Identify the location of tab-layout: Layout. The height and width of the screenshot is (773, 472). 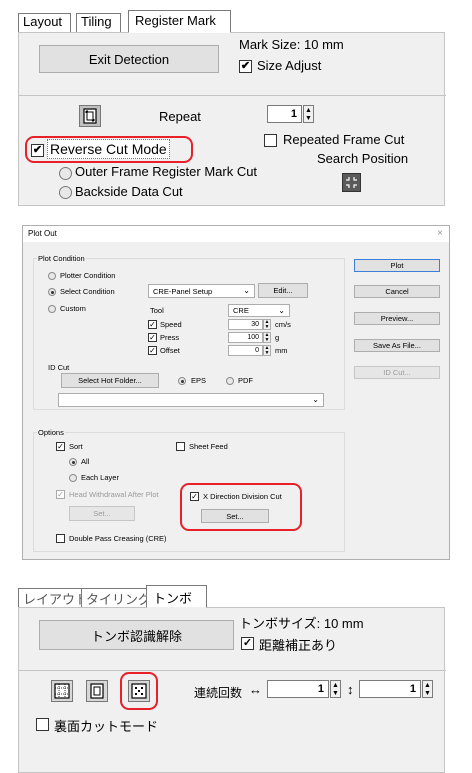
(45, 23).